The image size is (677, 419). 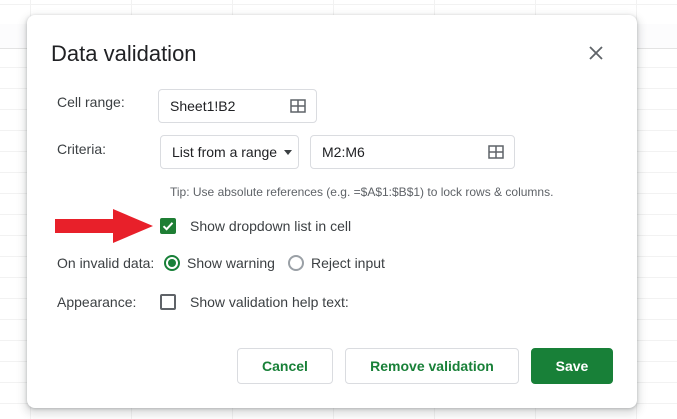 I want to click on show-dropdown-checkbox, so click(x=168, y=226).